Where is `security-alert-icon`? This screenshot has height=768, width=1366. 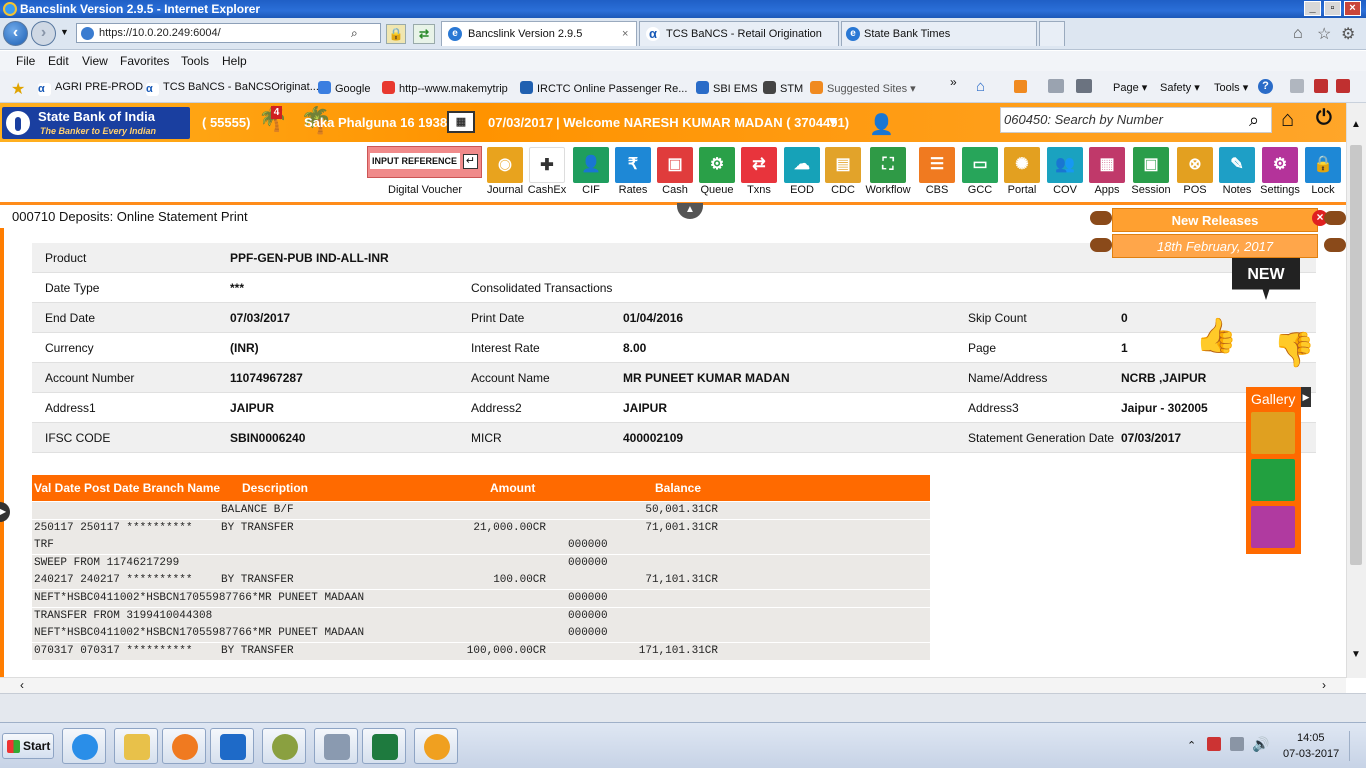
security-alert-icon is located at coordinates (1214, 744).